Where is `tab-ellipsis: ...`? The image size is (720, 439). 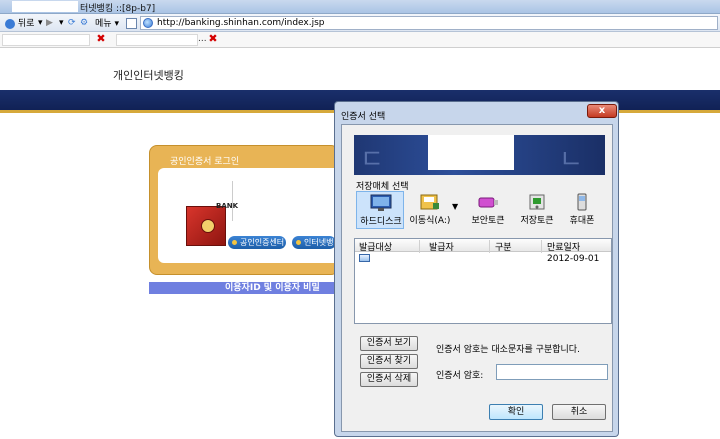
tab-ellipsis: ... is located at coordinates (202, 39).